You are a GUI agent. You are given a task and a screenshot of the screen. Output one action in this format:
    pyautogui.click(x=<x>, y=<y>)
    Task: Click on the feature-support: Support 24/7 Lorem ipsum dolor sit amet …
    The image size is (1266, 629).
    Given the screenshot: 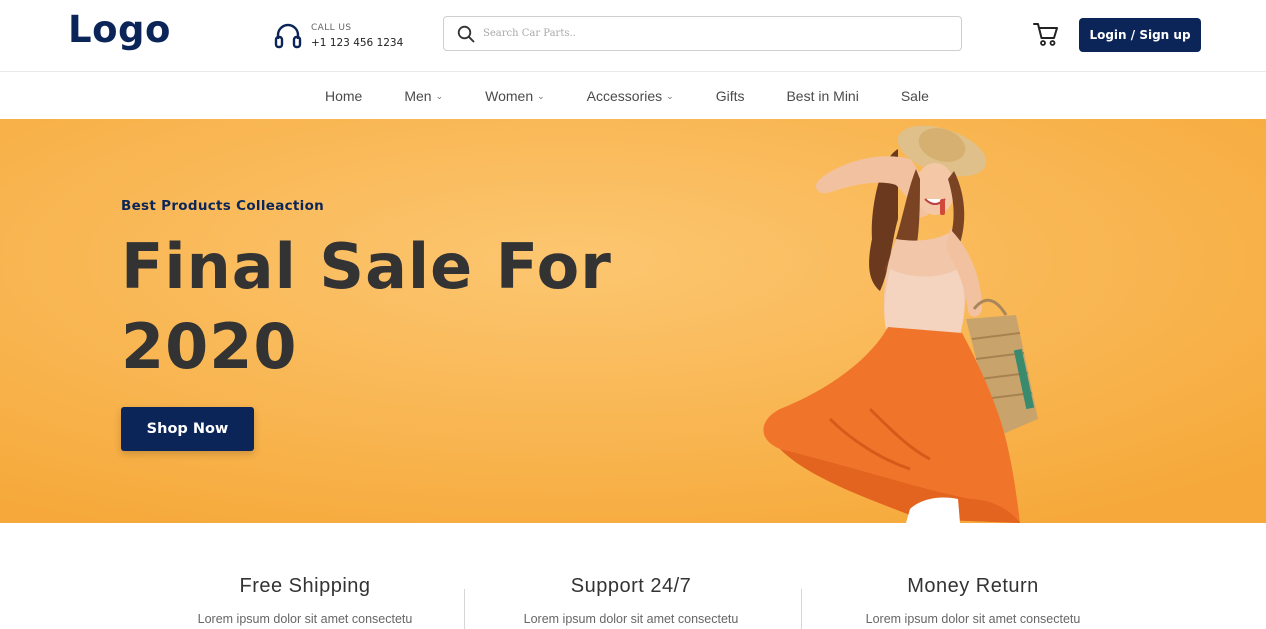 What is the action you would take?
    pyautogui.click(x=631, y=600)
    